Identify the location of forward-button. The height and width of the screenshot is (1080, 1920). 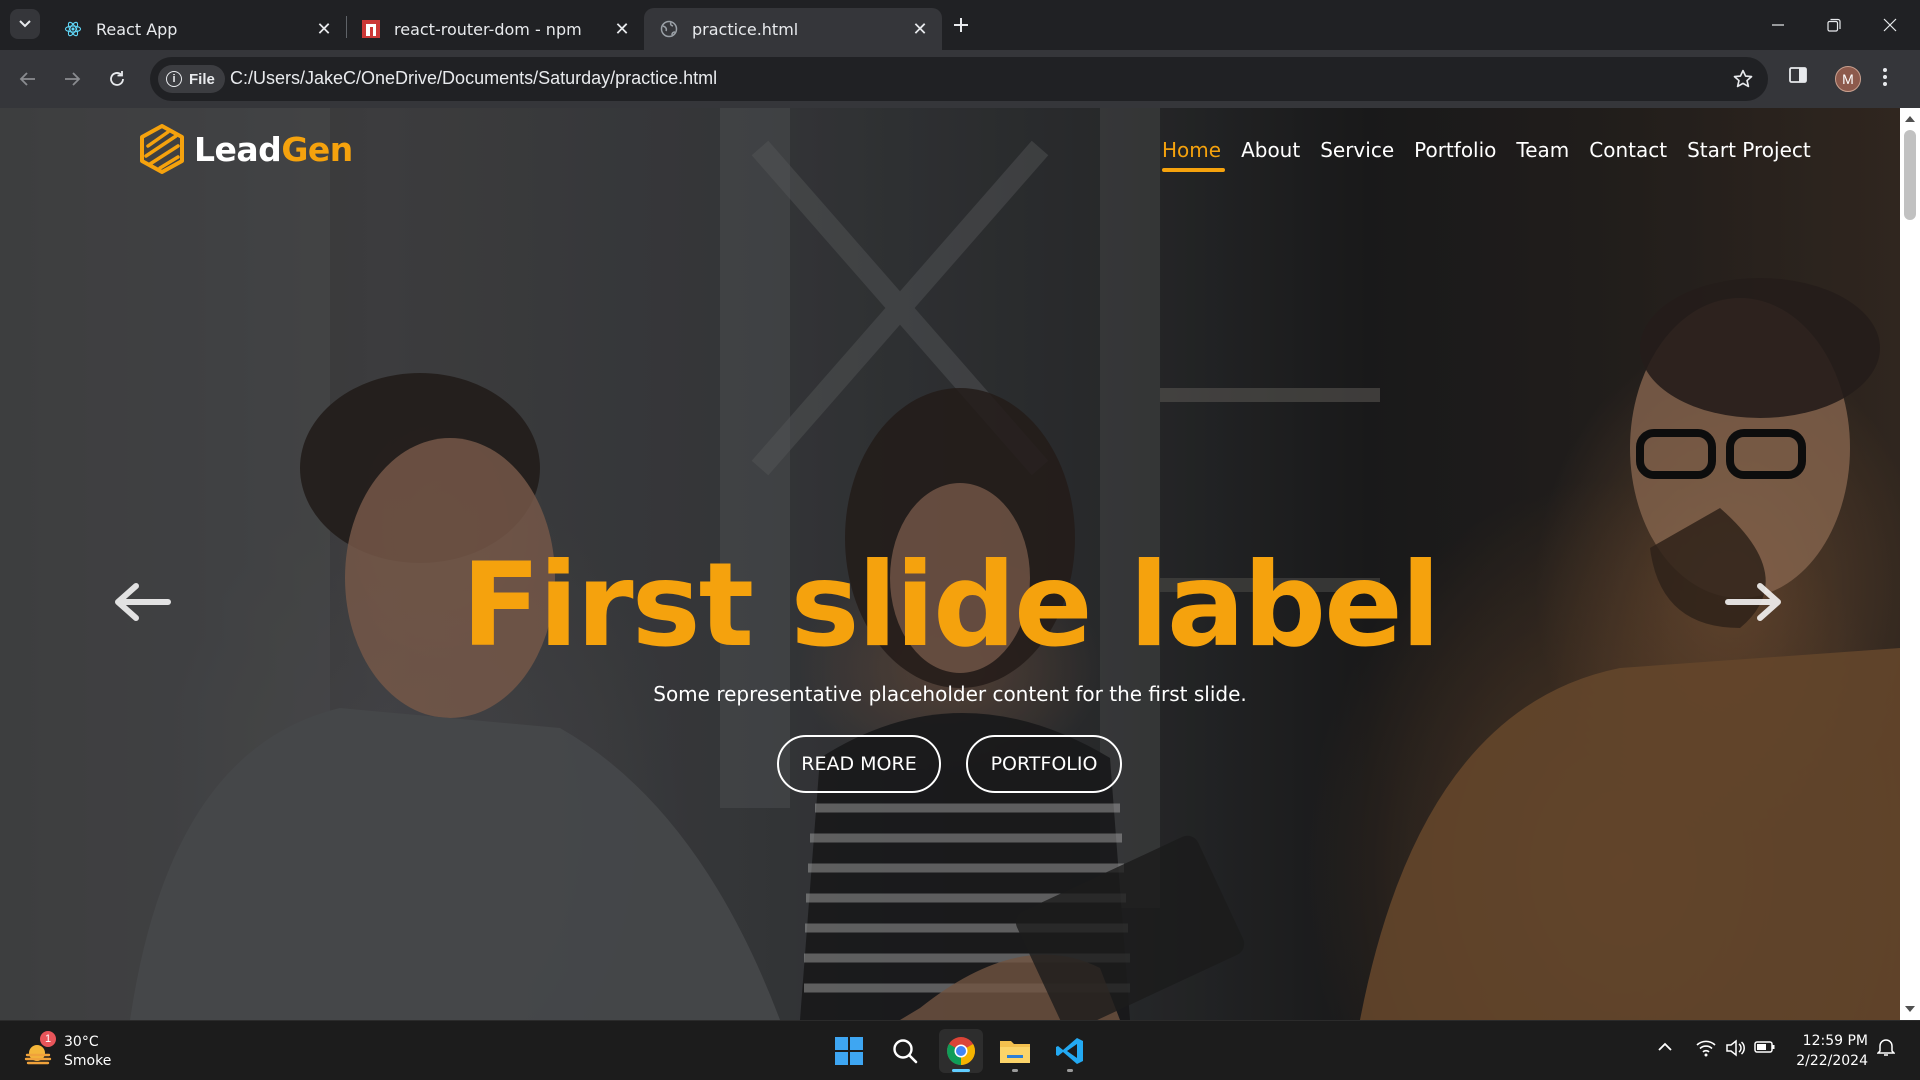
(72, 79).